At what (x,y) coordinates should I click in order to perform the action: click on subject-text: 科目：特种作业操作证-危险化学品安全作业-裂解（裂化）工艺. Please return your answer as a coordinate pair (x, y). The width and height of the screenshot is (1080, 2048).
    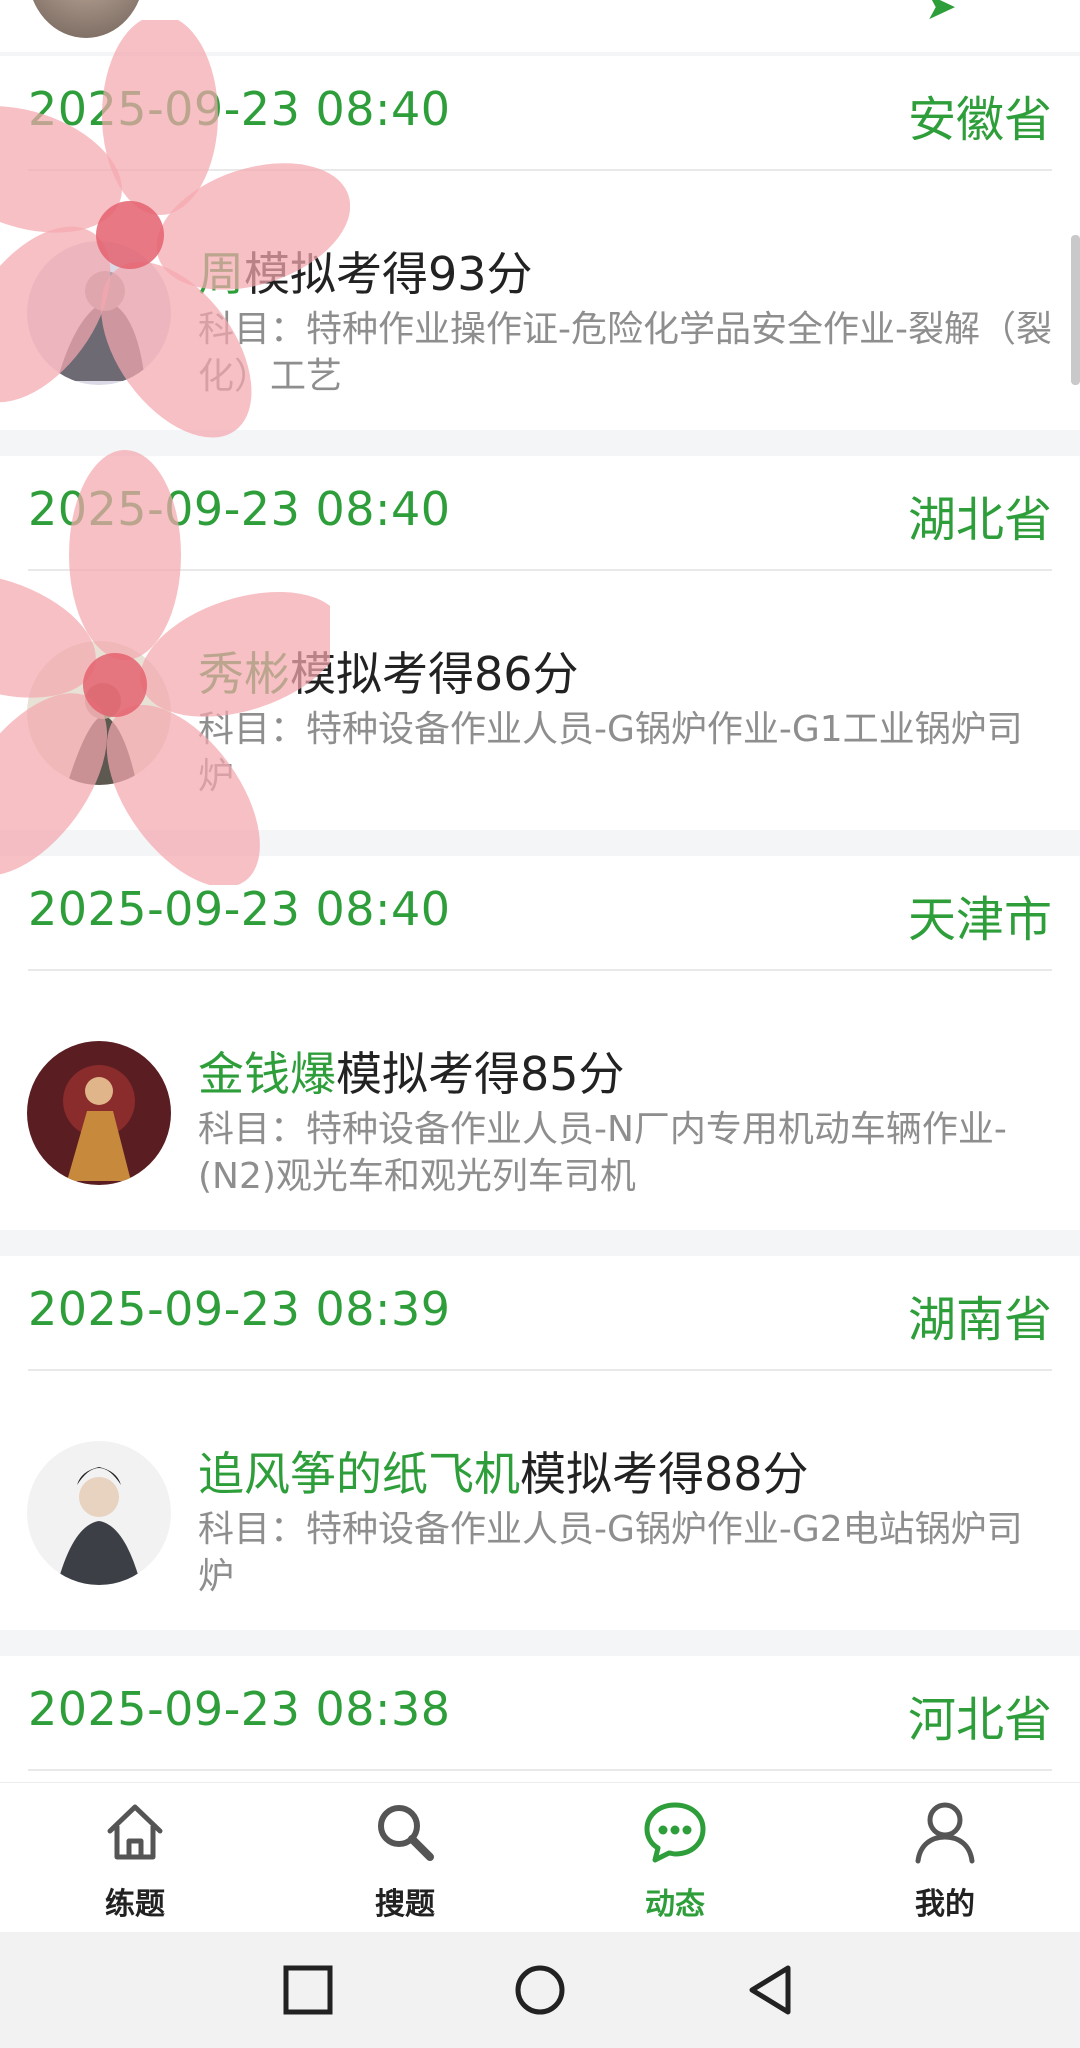
    Looking at the image, I should click on (625, 353).